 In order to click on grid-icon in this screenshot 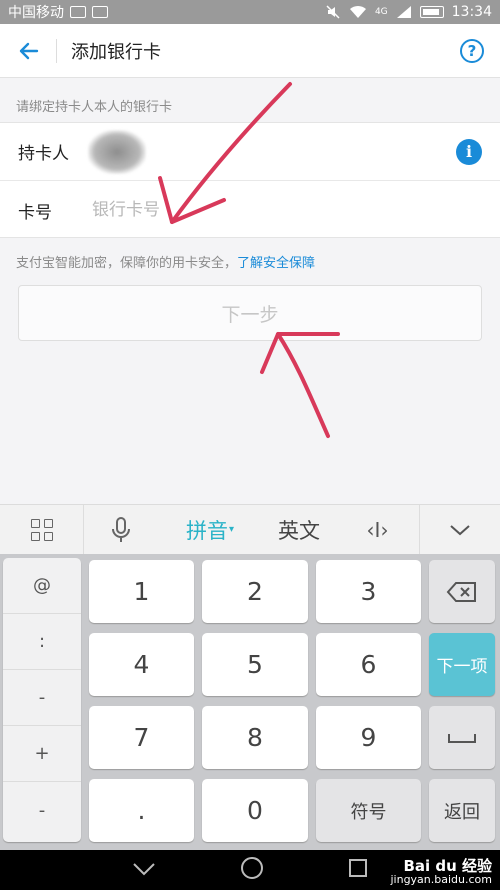, I will do `click(41, 529)`.